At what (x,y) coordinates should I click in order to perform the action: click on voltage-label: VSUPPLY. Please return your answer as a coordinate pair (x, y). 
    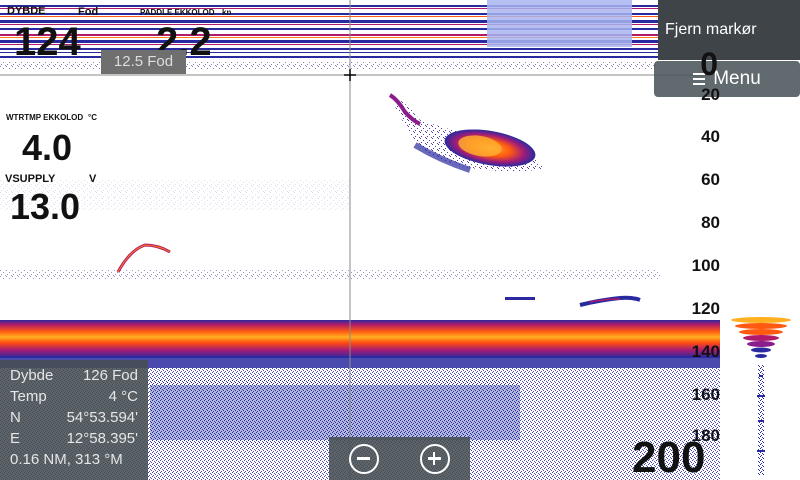
    Looking at the image, I should click on (30, 179).